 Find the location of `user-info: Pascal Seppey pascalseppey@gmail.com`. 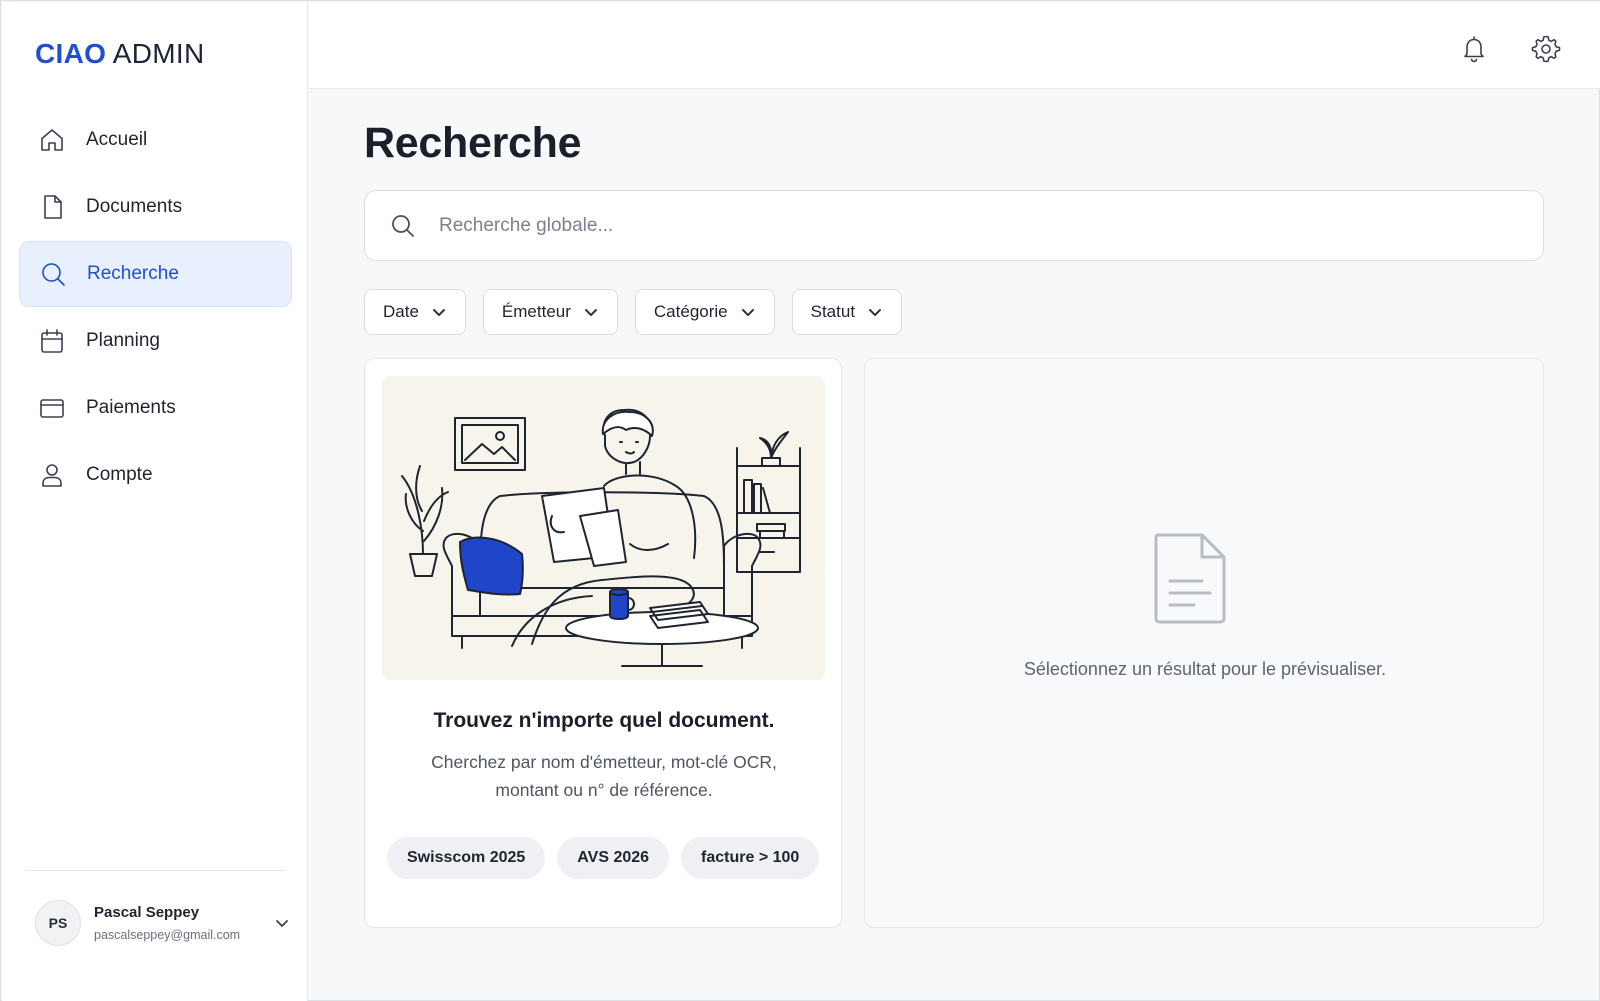

user-info: Pascal Seppey pascalseppey@gmail.com is located at coordinates (183, 923).